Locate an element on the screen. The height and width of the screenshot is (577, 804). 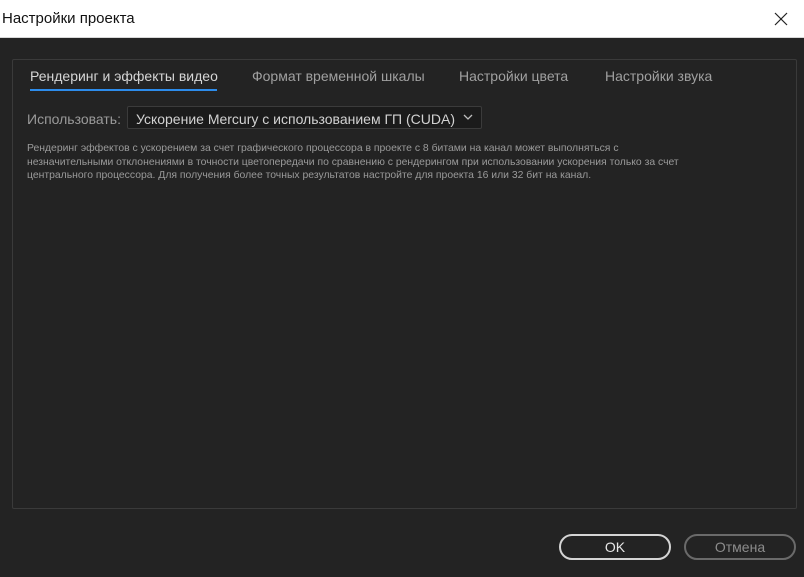
close-icon is located at coordinates (781, 19).